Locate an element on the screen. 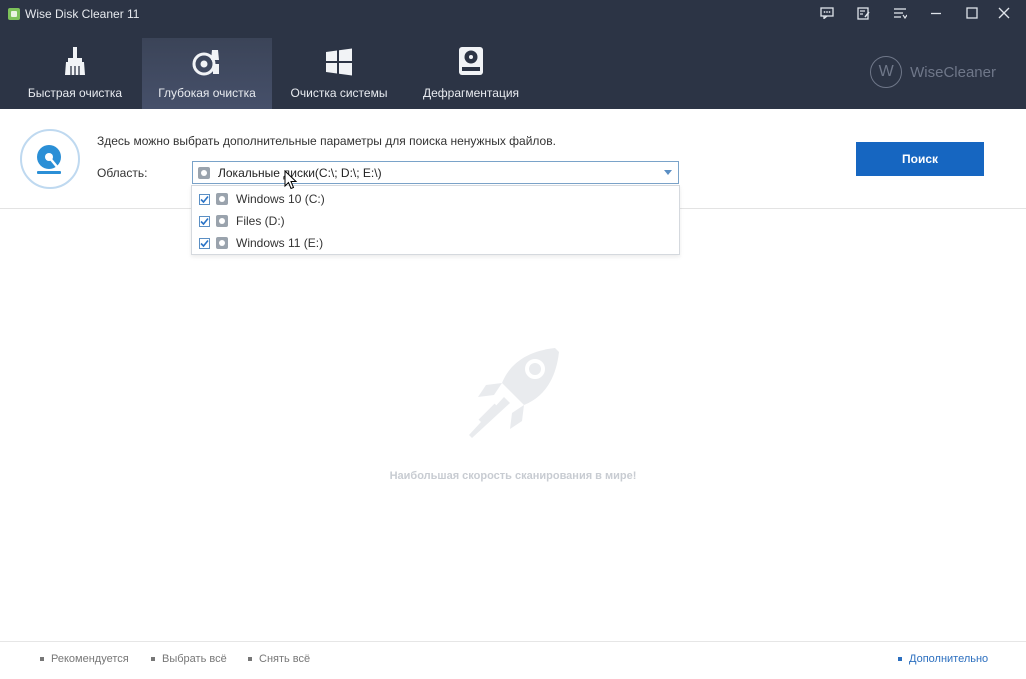 This screenshot has width=1026, height=679. area-select-value: Локальные диски(C:\; D:\; E:\) is located at coordinates (300, 172).